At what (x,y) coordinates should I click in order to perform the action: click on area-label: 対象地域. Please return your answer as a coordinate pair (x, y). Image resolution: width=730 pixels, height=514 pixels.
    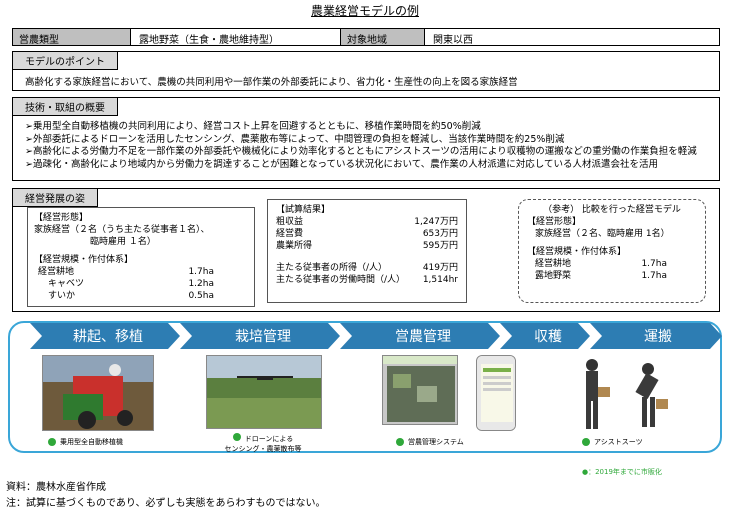
    Looking at the image, I should click on (383, 37).